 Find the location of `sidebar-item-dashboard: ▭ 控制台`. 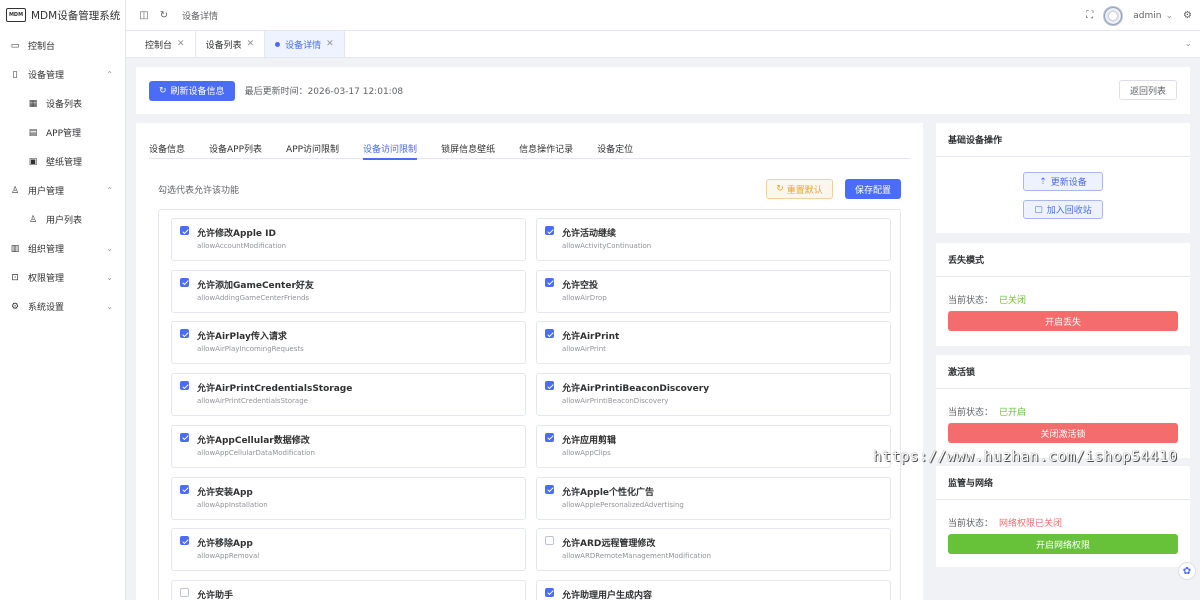

sidebar-item-dashboard: ▭ 控制台 is located at coordinates (62, 45).